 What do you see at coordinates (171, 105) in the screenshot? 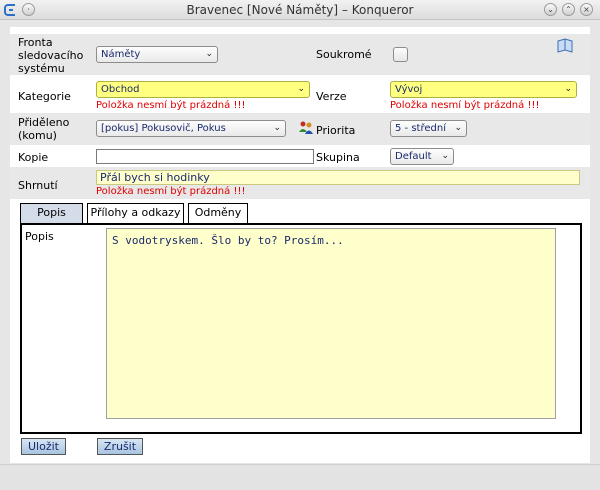
I see `category-error: Položka nesmí být prázdná !!!` at bounding box center [171, 105].